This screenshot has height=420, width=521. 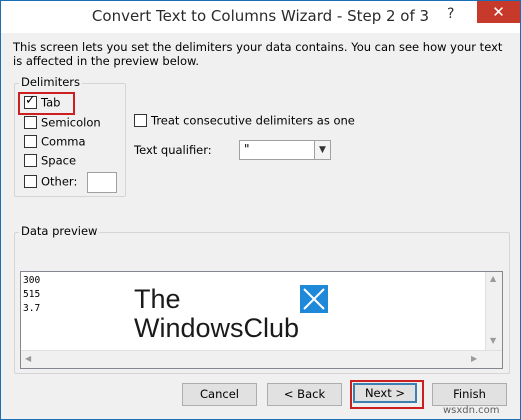 I want to click on watermark-text-the: The, so click(x=157, y=299).